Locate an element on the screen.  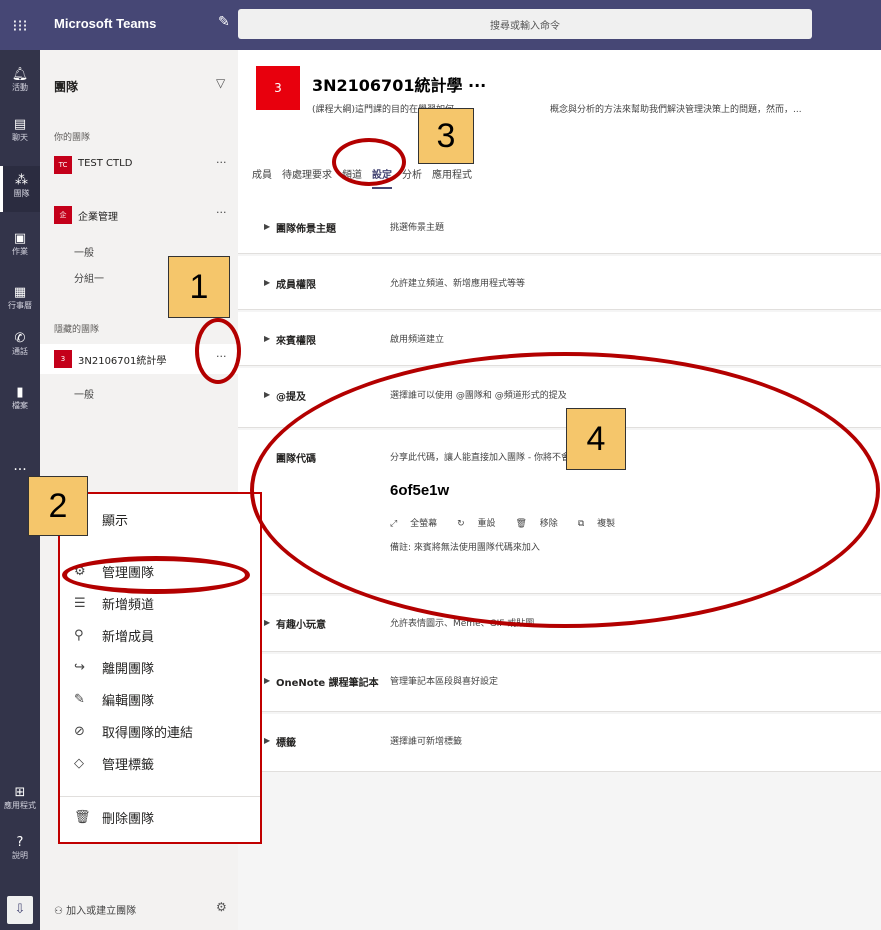
setting-name: OneNote 課程筆記本 is located at coordinates (327, 683).